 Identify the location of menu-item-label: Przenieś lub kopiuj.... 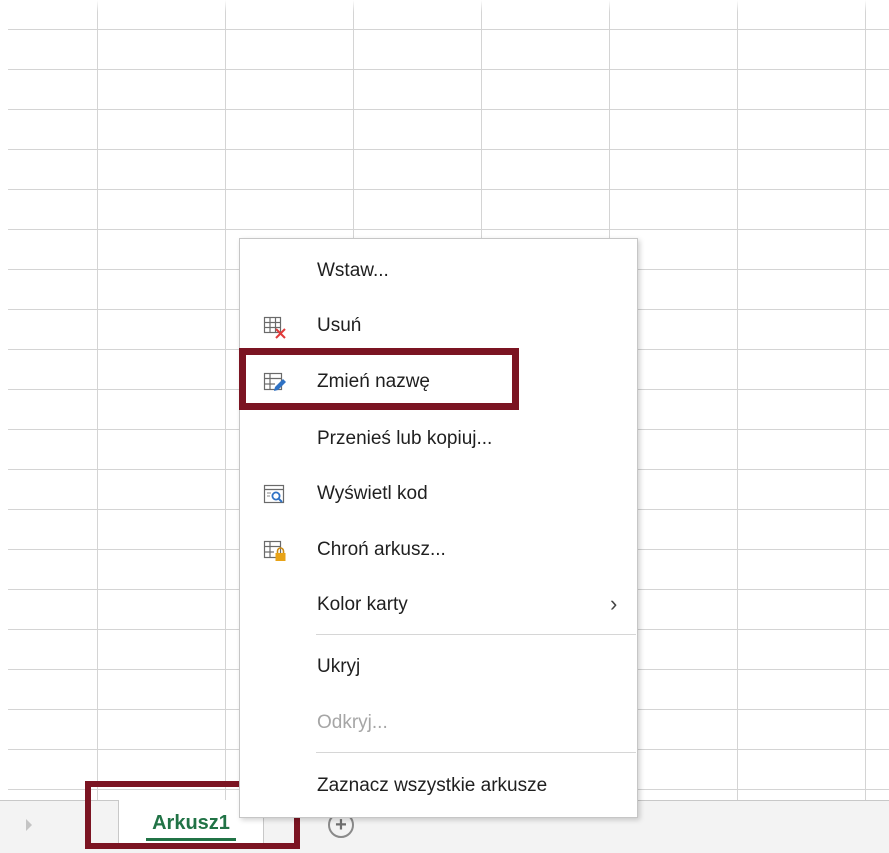
(405, 438).